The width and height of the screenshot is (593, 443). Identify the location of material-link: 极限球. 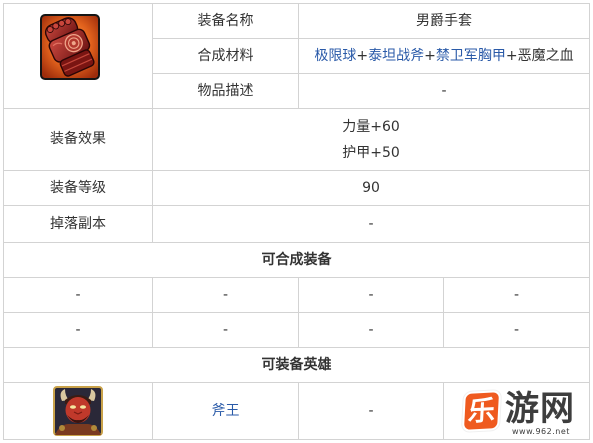
(335, 56).